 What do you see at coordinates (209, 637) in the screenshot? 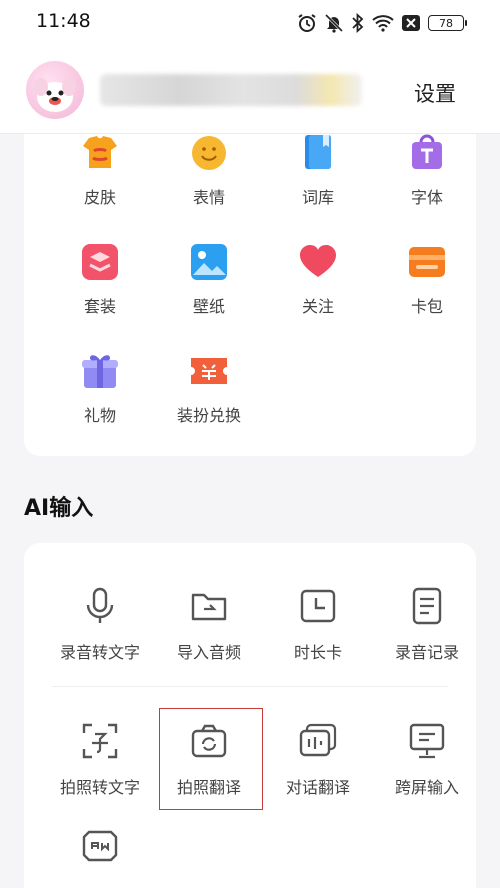
I see `ai-item-import-audio: 导入音频` at bounding box center [209, 637].